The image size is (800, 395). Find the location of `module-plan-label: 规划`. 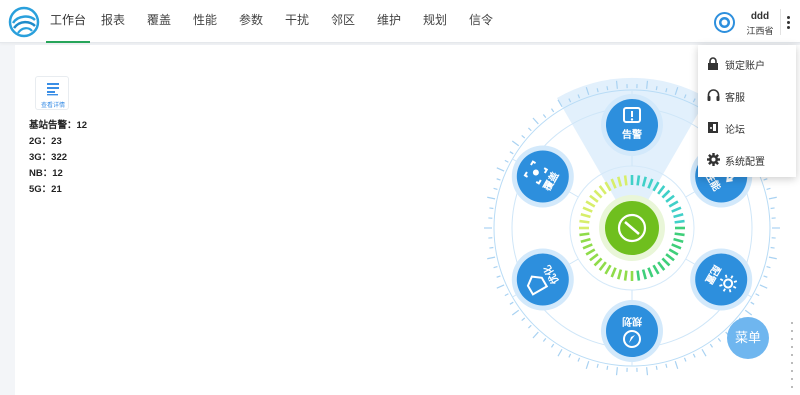

module-plan-label: 规划 is located at coordinates (632, 321).